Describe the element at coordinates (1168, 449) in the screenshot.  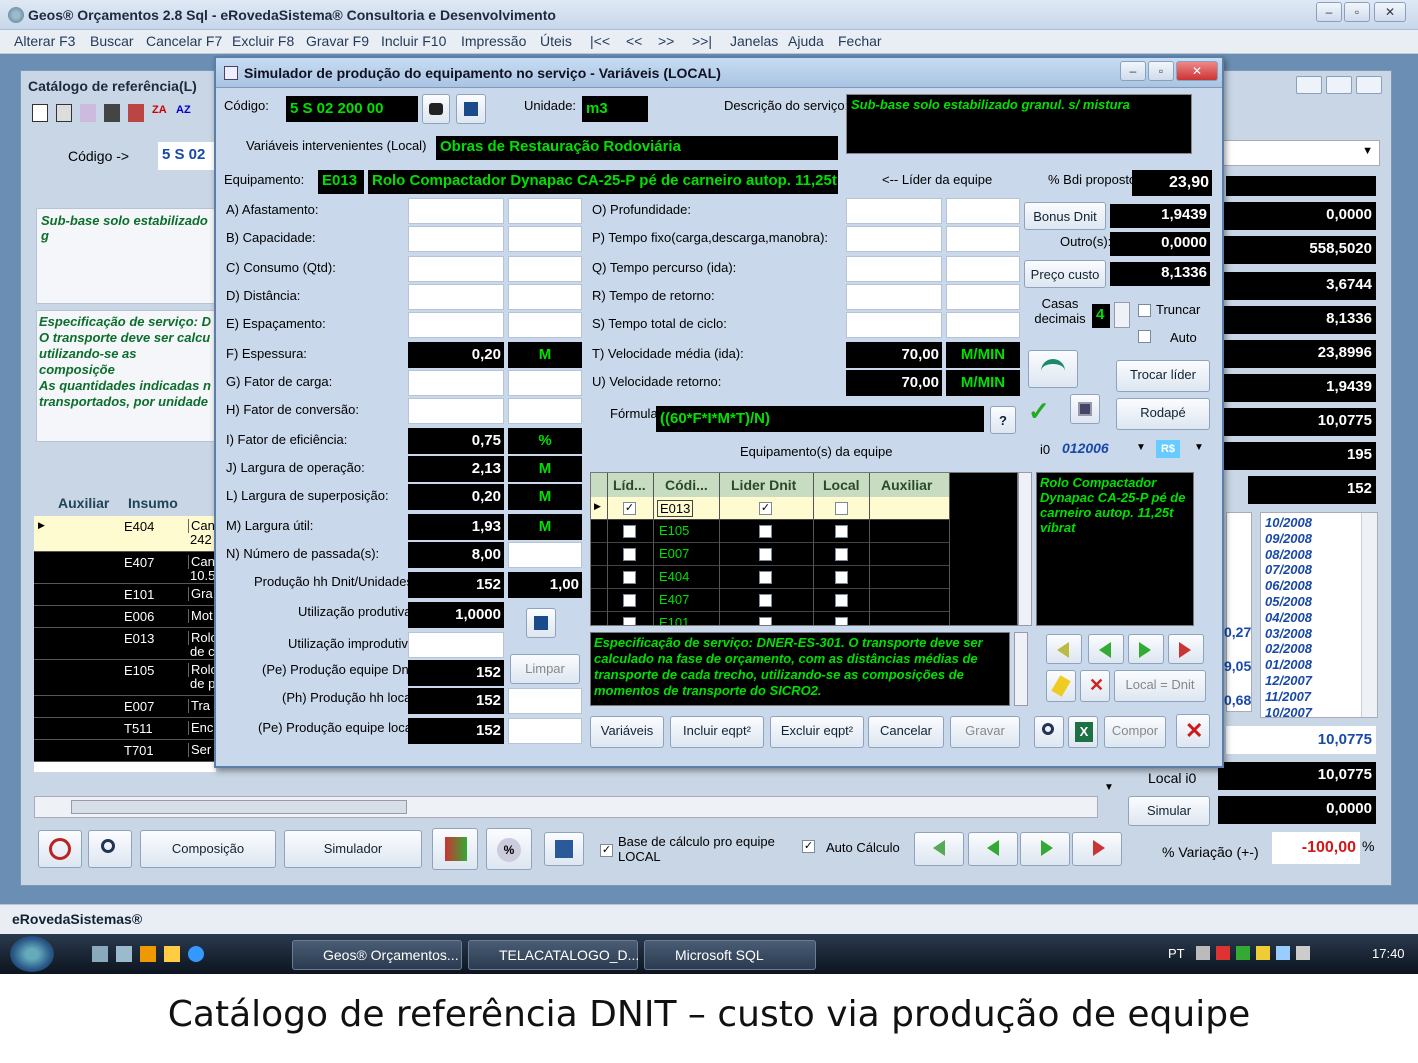
I see `currency-select: R$` at that location.